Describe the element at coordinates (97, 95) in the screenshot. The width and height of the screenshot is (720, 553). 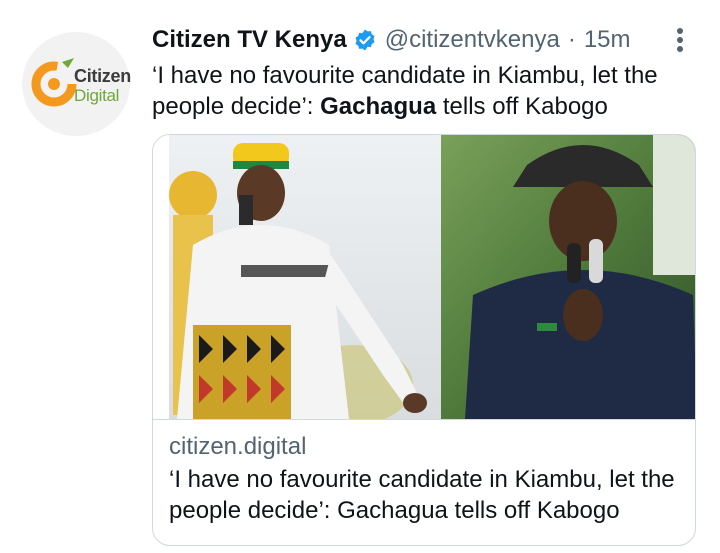
I see `logo-text-digital: Digital` at that location.